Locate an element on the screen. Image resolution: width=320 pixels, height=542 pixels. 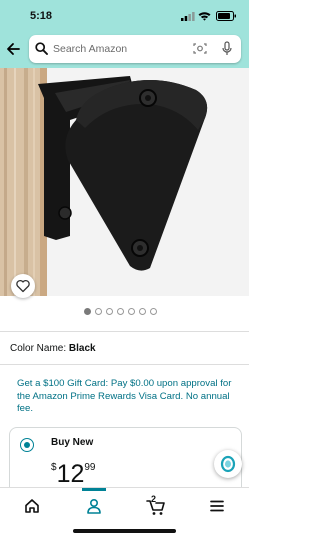
heart-icon is located at coordinates (23, 286).